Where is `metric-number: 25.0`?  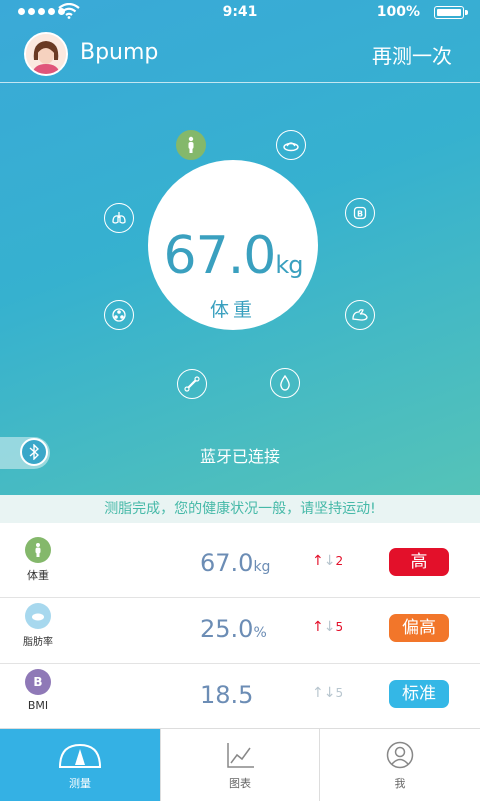 metric-number: 25.0 is located at coordinates (227, 629).